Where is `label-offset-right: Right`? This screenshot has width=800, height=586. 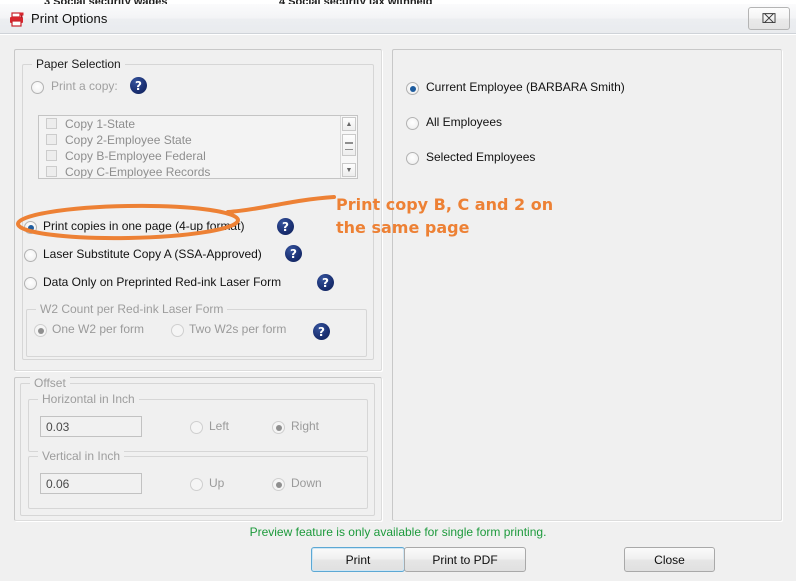
label-offset-right: Right is located at coordinates (305, 426).